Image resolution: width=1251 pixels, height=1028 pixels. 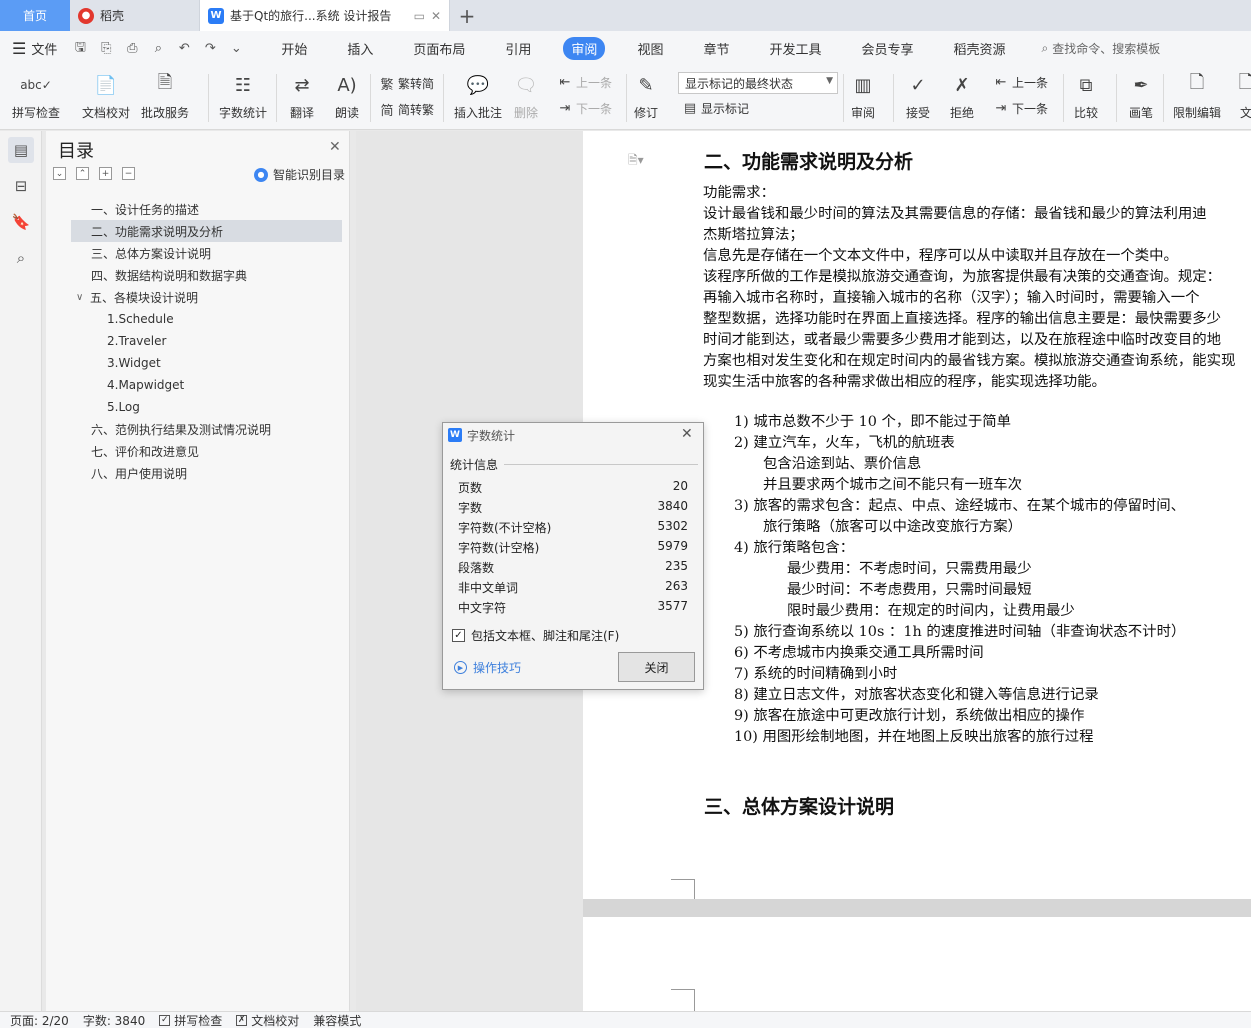 I want to click on tab-home: 首页, so click(x=35, y=15).